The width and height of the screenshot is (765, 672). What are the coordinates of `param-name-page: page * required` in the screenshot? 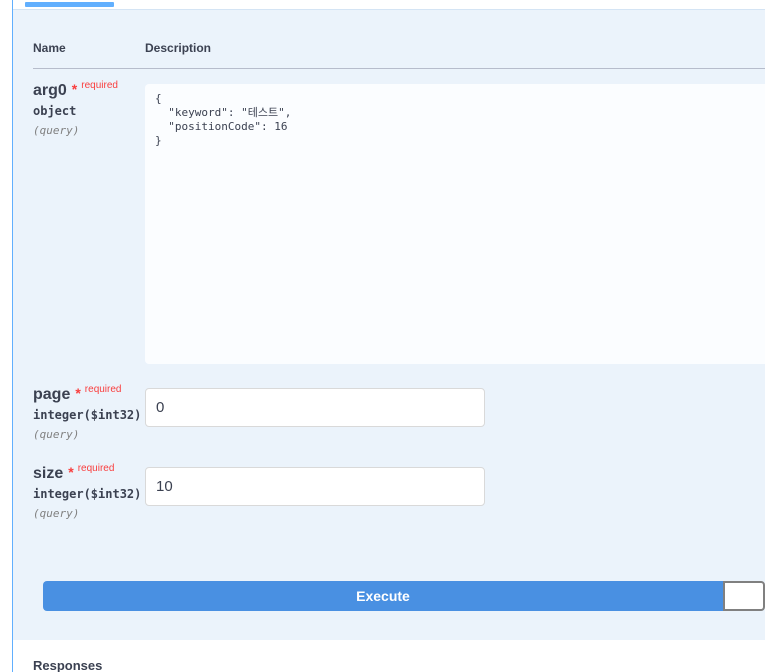 It's located at (77, 394).